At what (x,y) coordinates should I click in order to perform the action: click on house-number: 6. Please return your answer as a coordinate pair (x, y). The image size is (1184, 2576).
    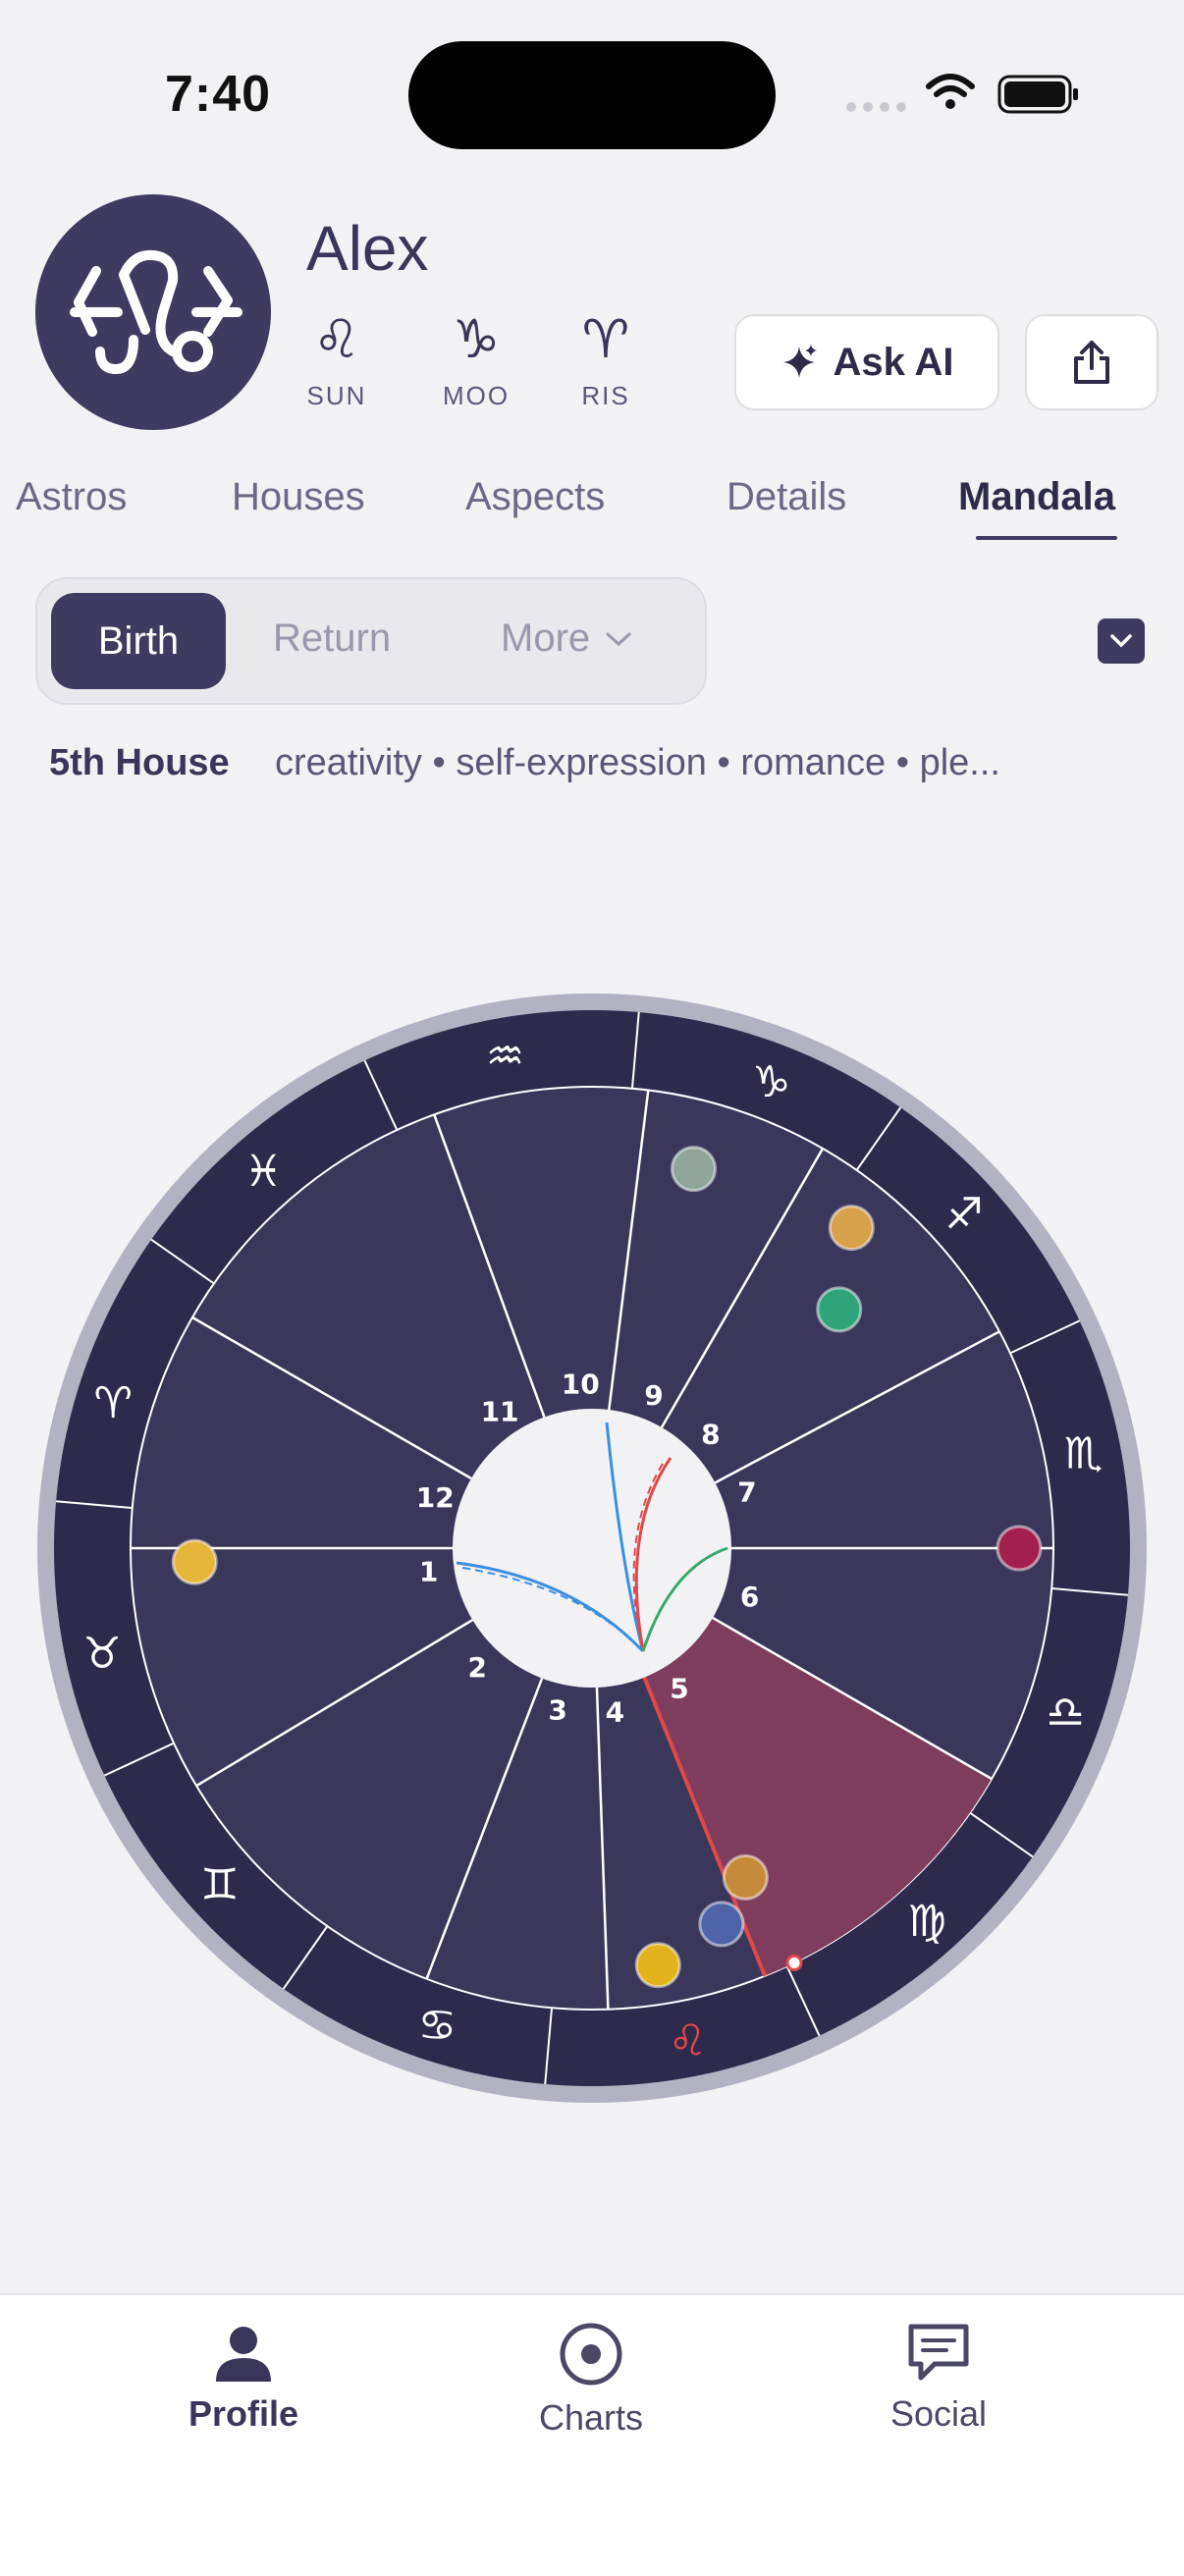
    Looking at the image, I should click on (749, 1597).